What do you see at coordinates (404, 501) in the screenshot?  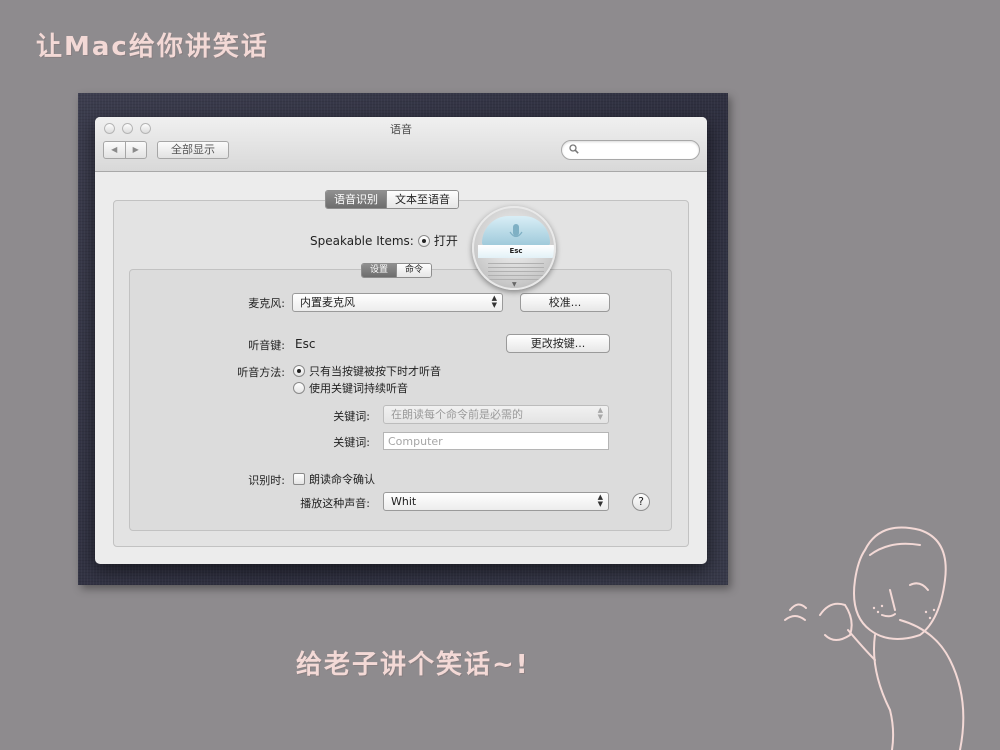 I see `sound-value: Whit` at bounding box center [404, 501].